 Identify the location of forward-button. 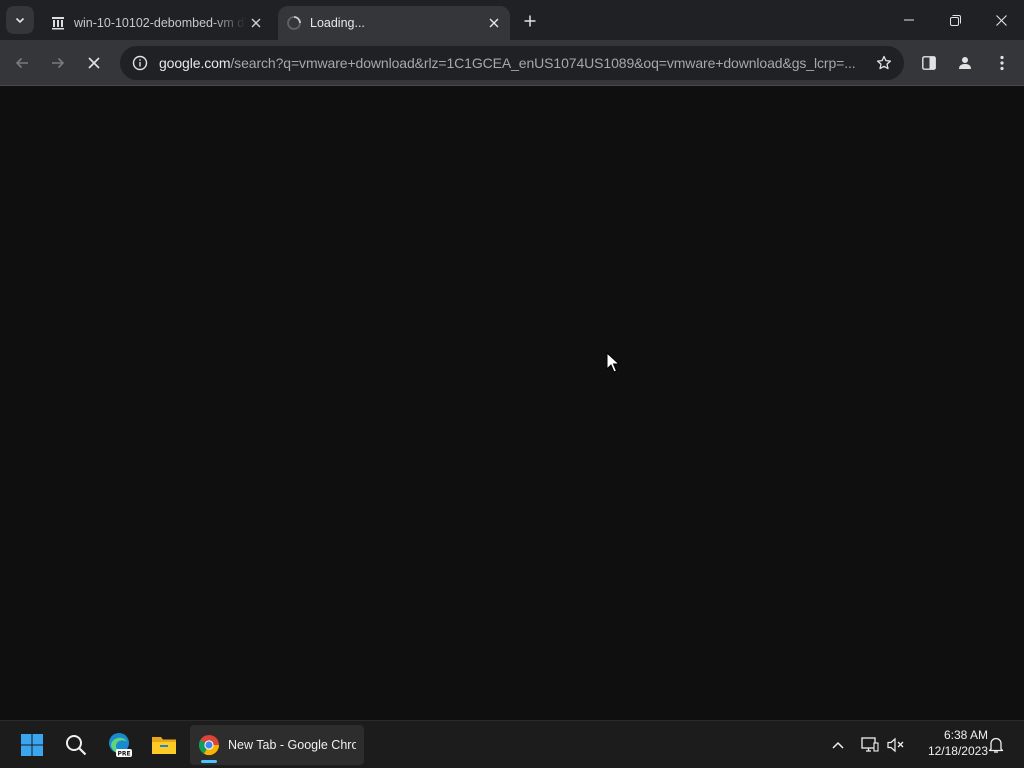
(58, 63).